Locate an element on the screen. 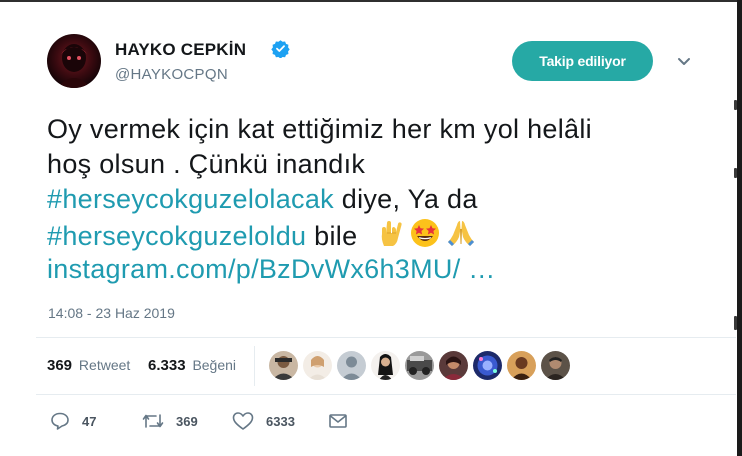  likes-stat: 6.333 Beğeni is located at coordinates (192, 365).